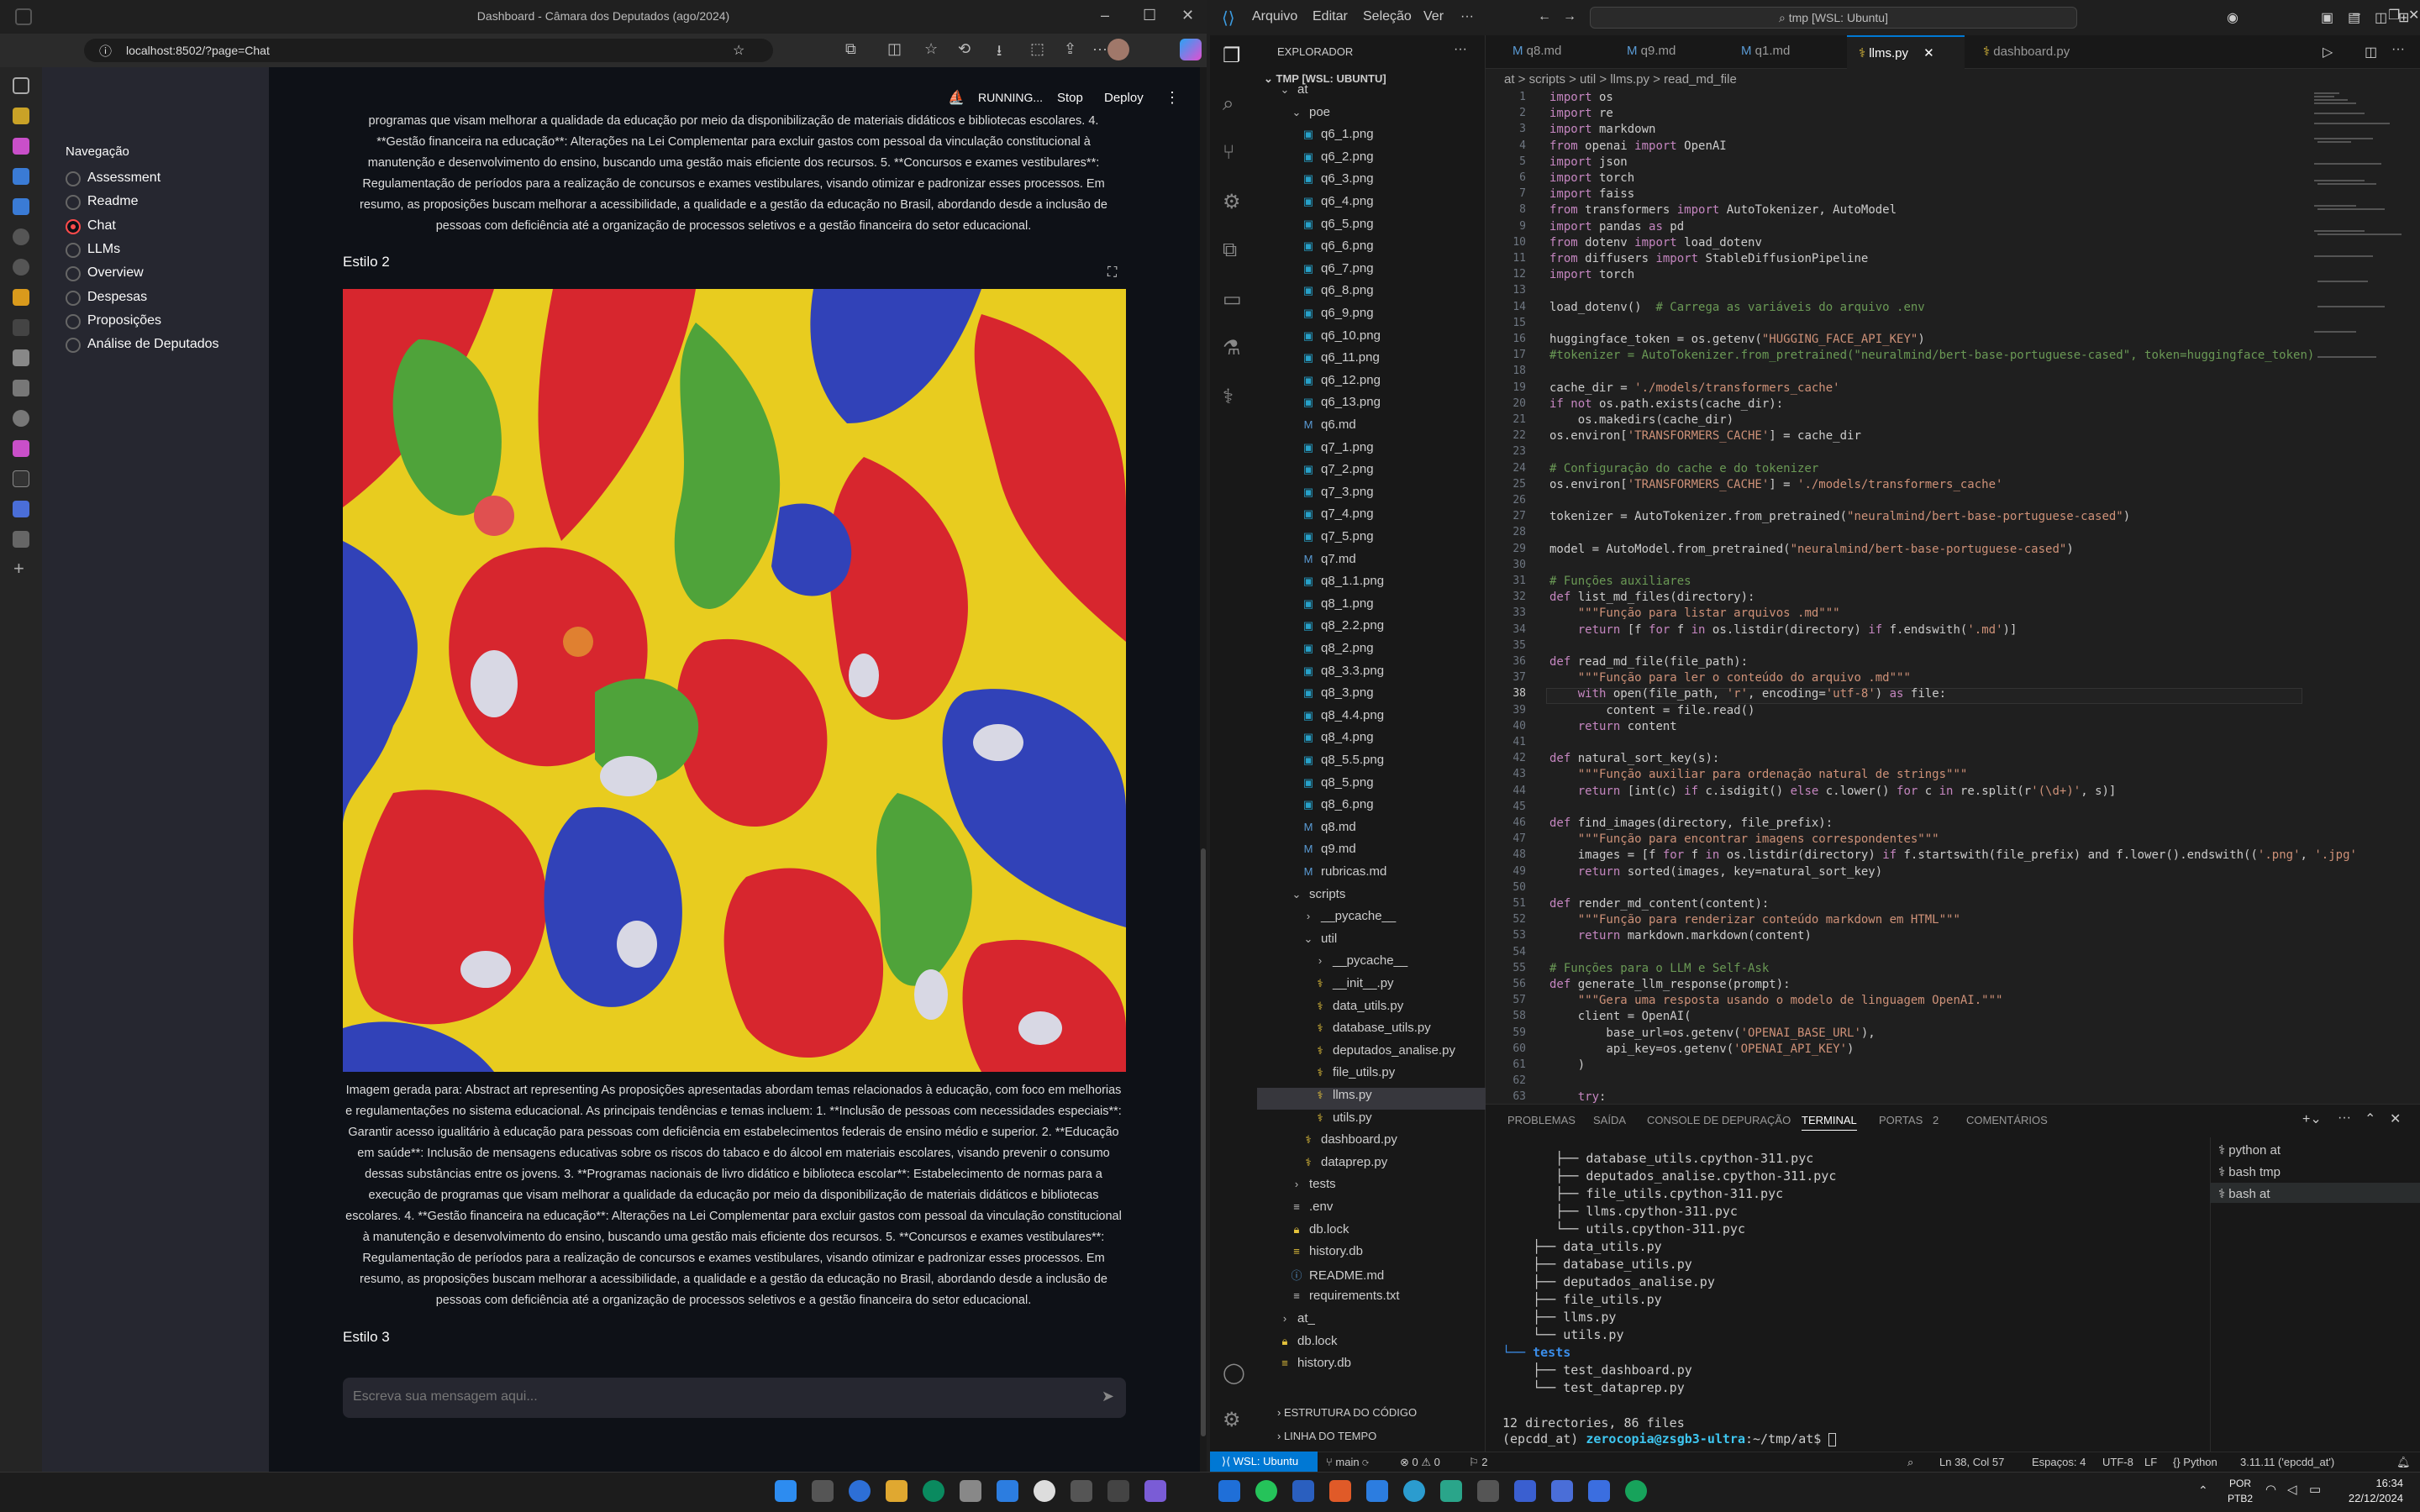  I want to click on tab-comentarios: COMENTÁRIOS, so click(2007, 1120).